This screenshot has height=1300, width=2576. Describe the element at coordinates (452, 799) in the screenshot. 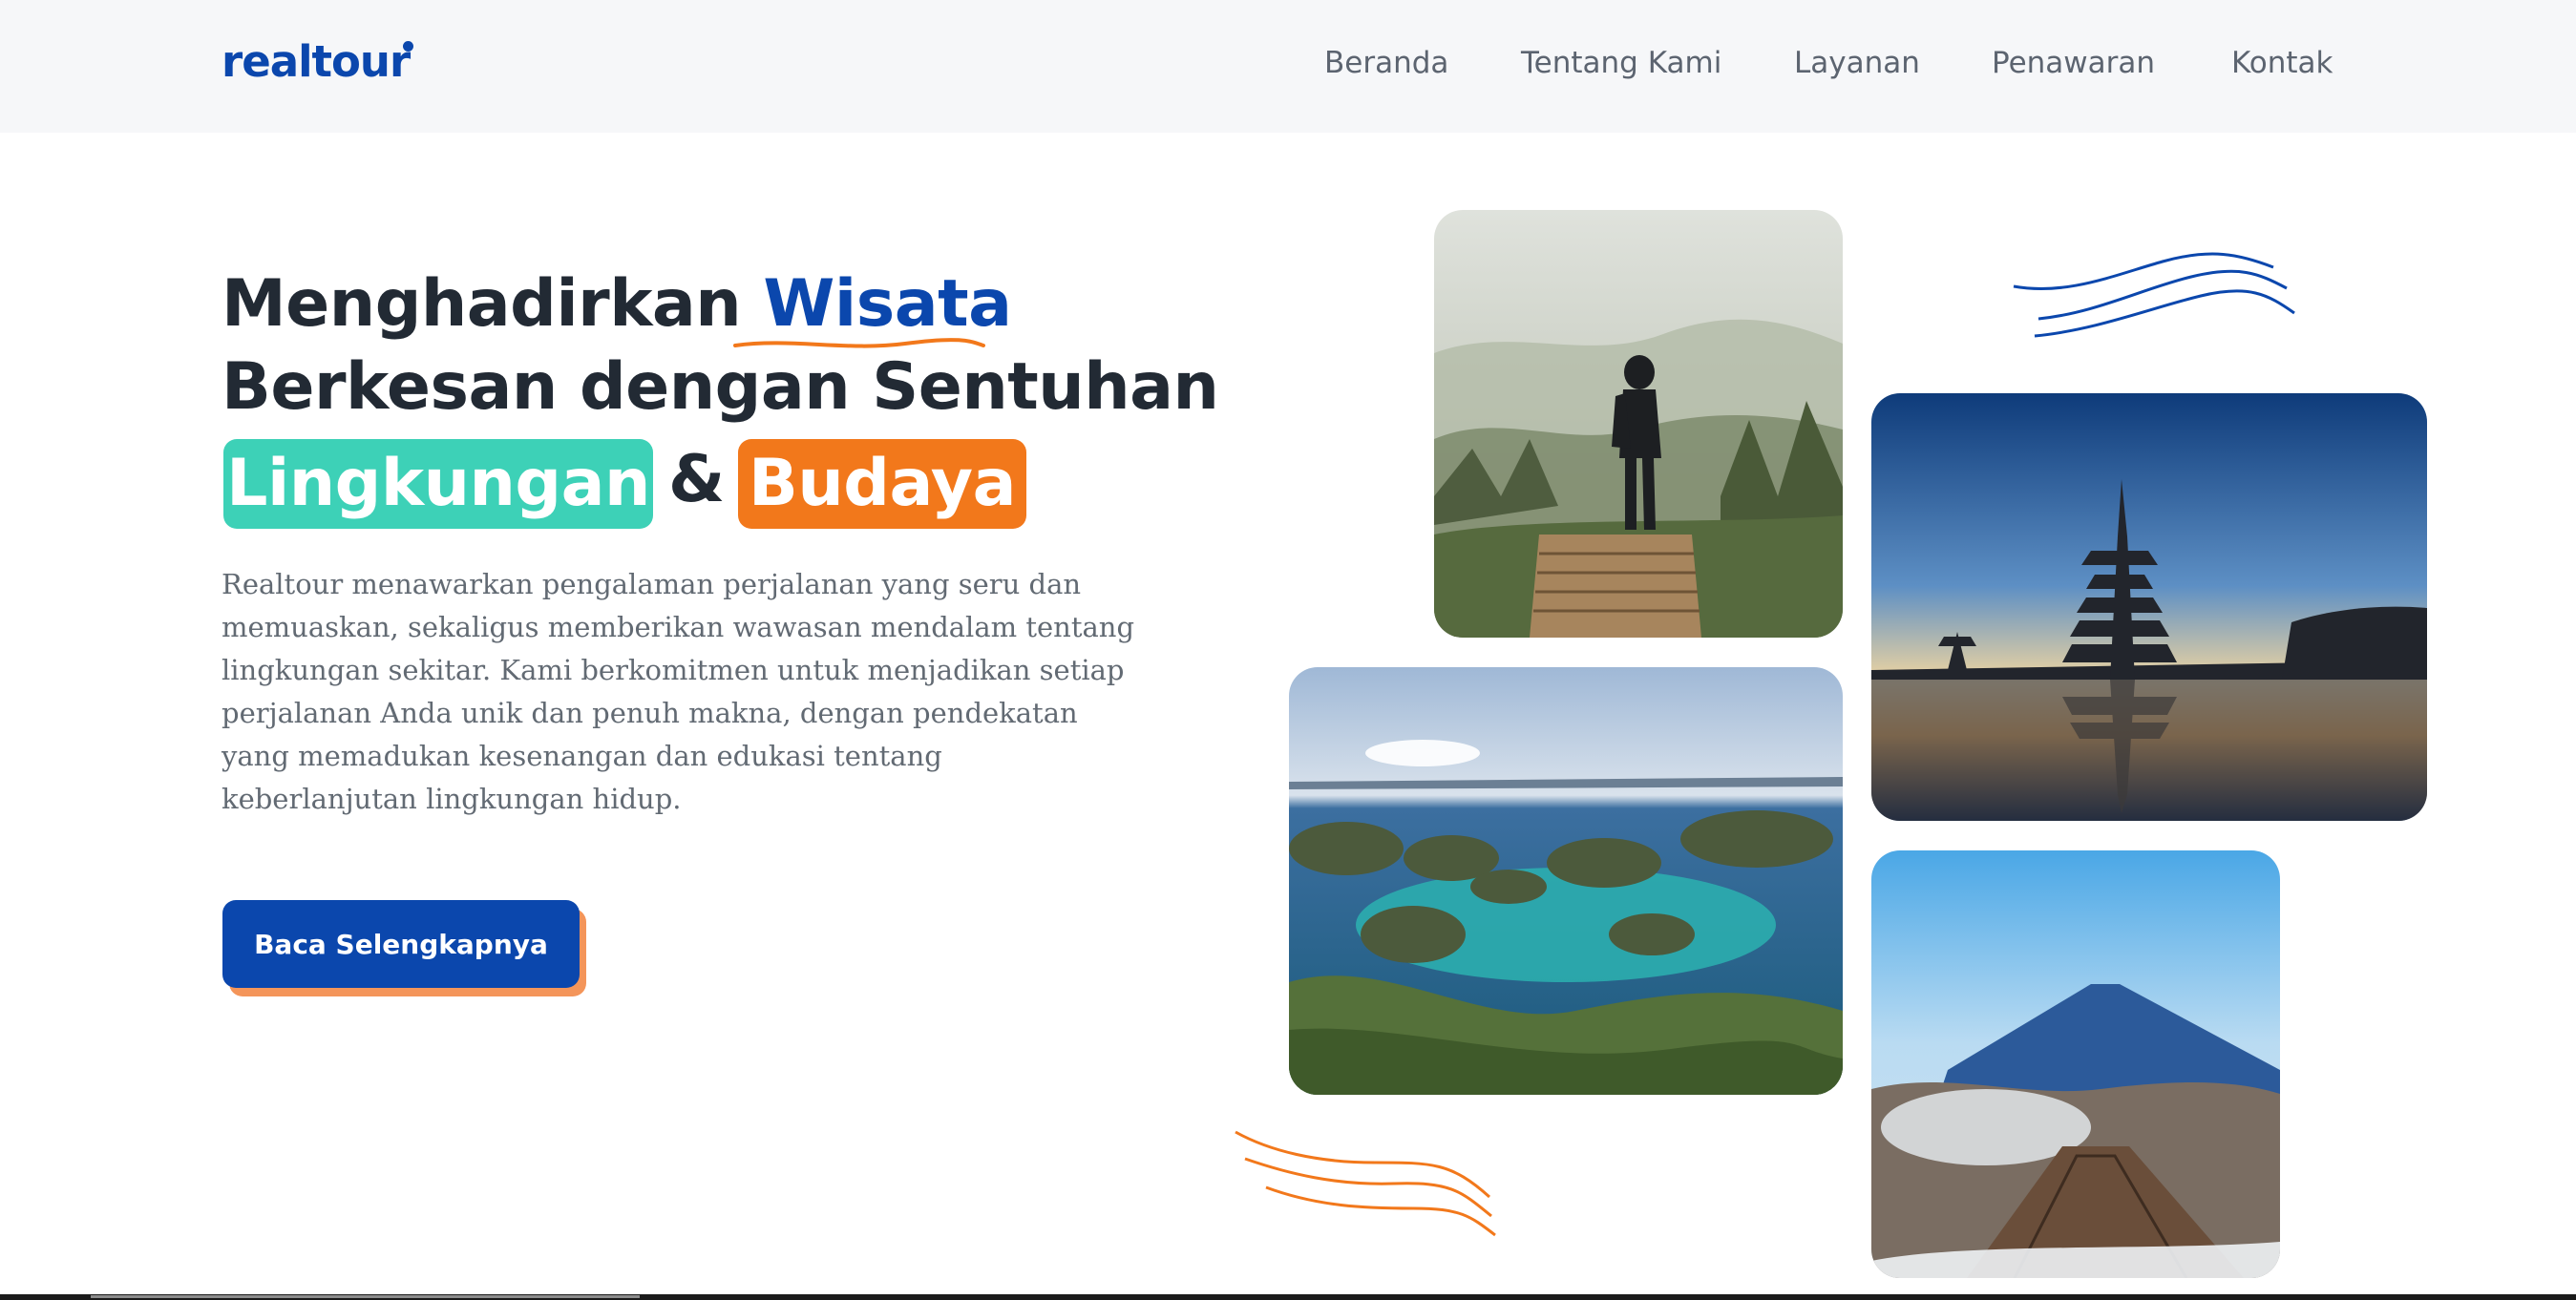

I see `description-line: keberlanjutan lingkungan hidup.` at that location.